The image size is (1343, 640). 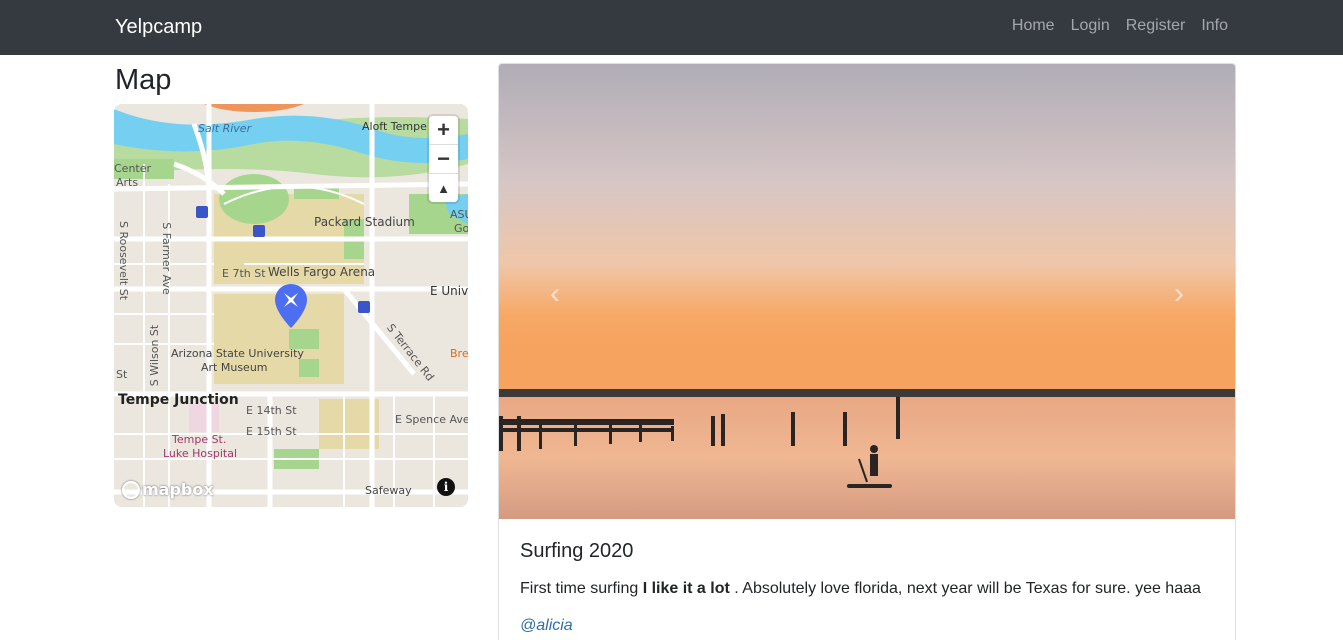 What do you see at coordinates (225, 128) in the screenshot?
I see `map-label-salt-river: Salt River` at bounding box center [225, 128].